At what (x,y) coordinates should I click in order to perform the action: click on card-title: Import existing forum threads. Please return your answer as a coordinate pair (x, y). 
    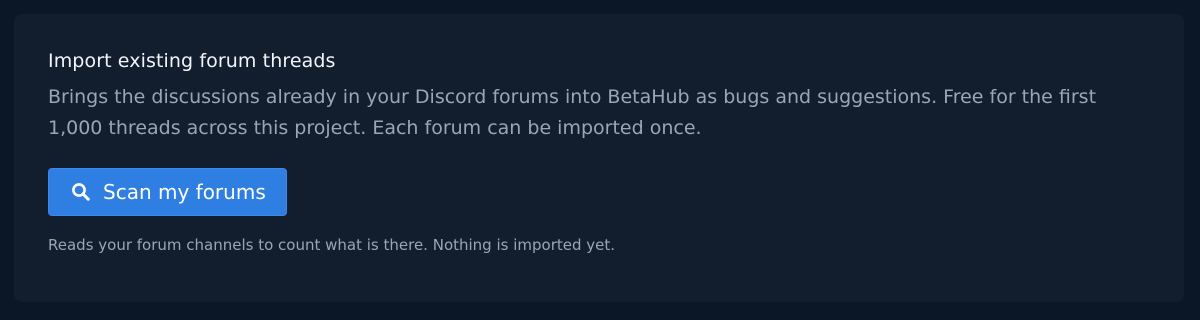
    Looking at the image, I should click on (192, 61).